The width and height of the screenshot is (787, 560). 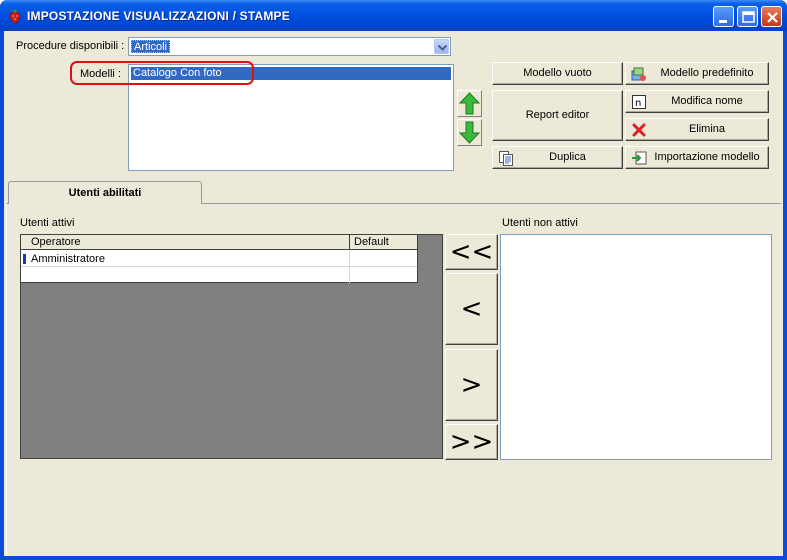 I want to click on move-right-button: >, so click(x=471, y=385).